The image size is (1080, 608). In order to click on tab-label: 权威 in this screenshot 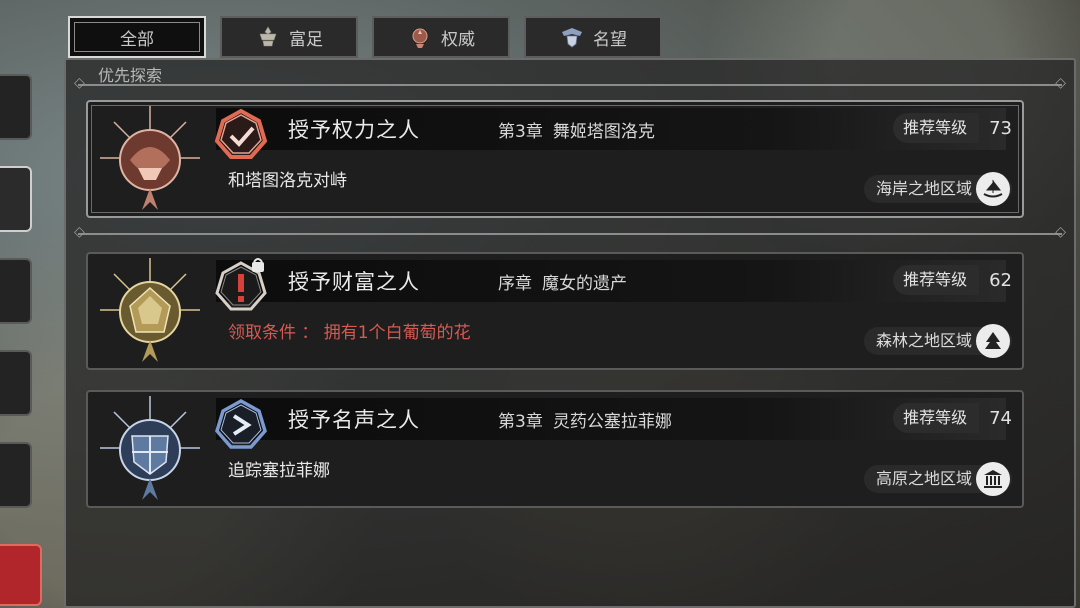, I will do `click(458, 39)`.